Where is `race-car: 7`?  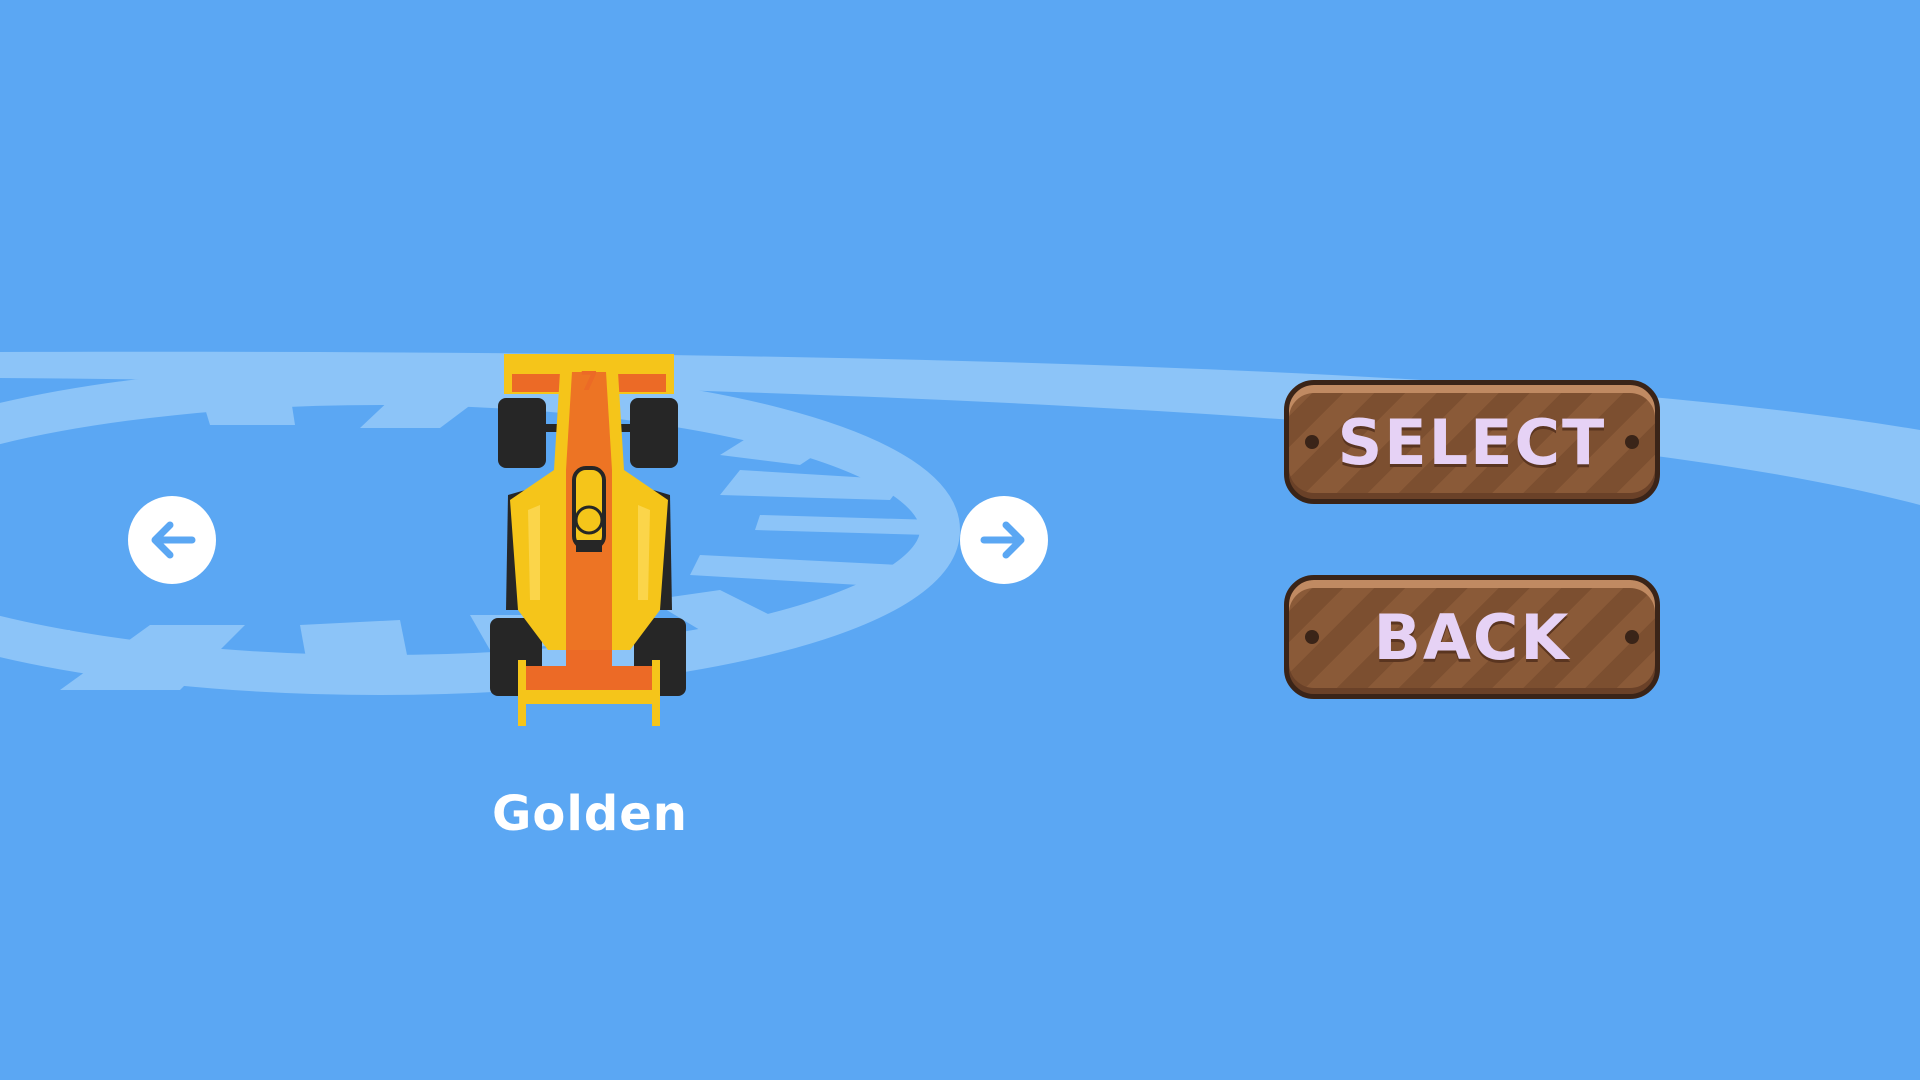
race-car: 7 is located at coordinates (588, 540).